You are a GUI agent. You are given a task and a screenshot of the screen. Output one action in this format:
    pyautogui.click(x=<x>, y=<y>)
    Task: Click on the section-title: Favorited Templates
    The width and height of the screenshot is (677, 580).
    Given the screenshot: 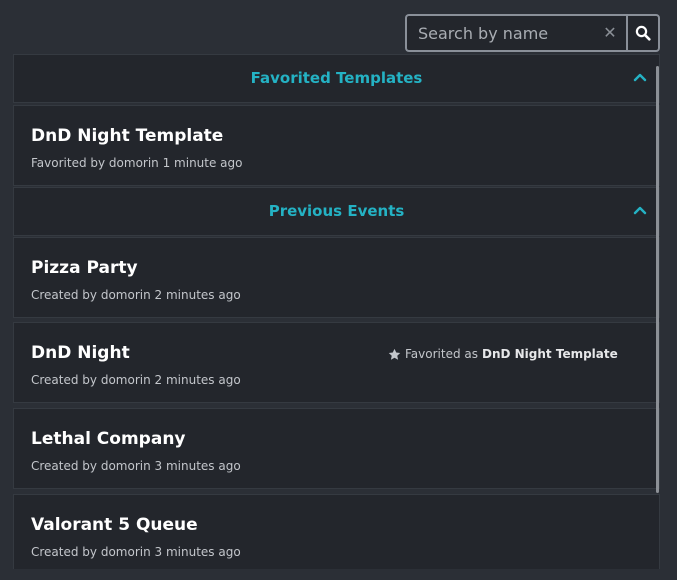 What is the action you would take?
    pyautogui.click(x=336, y=78)
    